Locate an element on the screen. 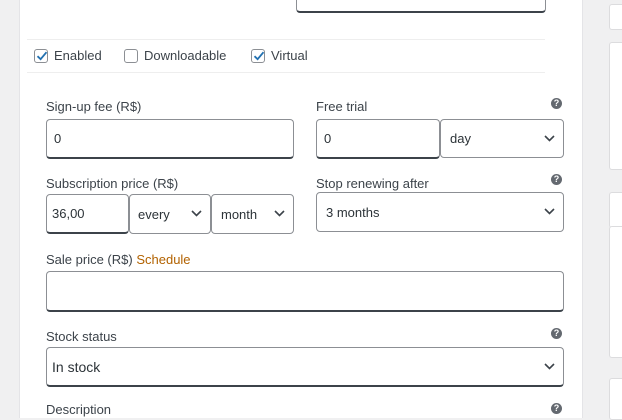 The height and width of the screenshot is (420, 622). enabled-option: Enabled is located at coordinates (68, 55).